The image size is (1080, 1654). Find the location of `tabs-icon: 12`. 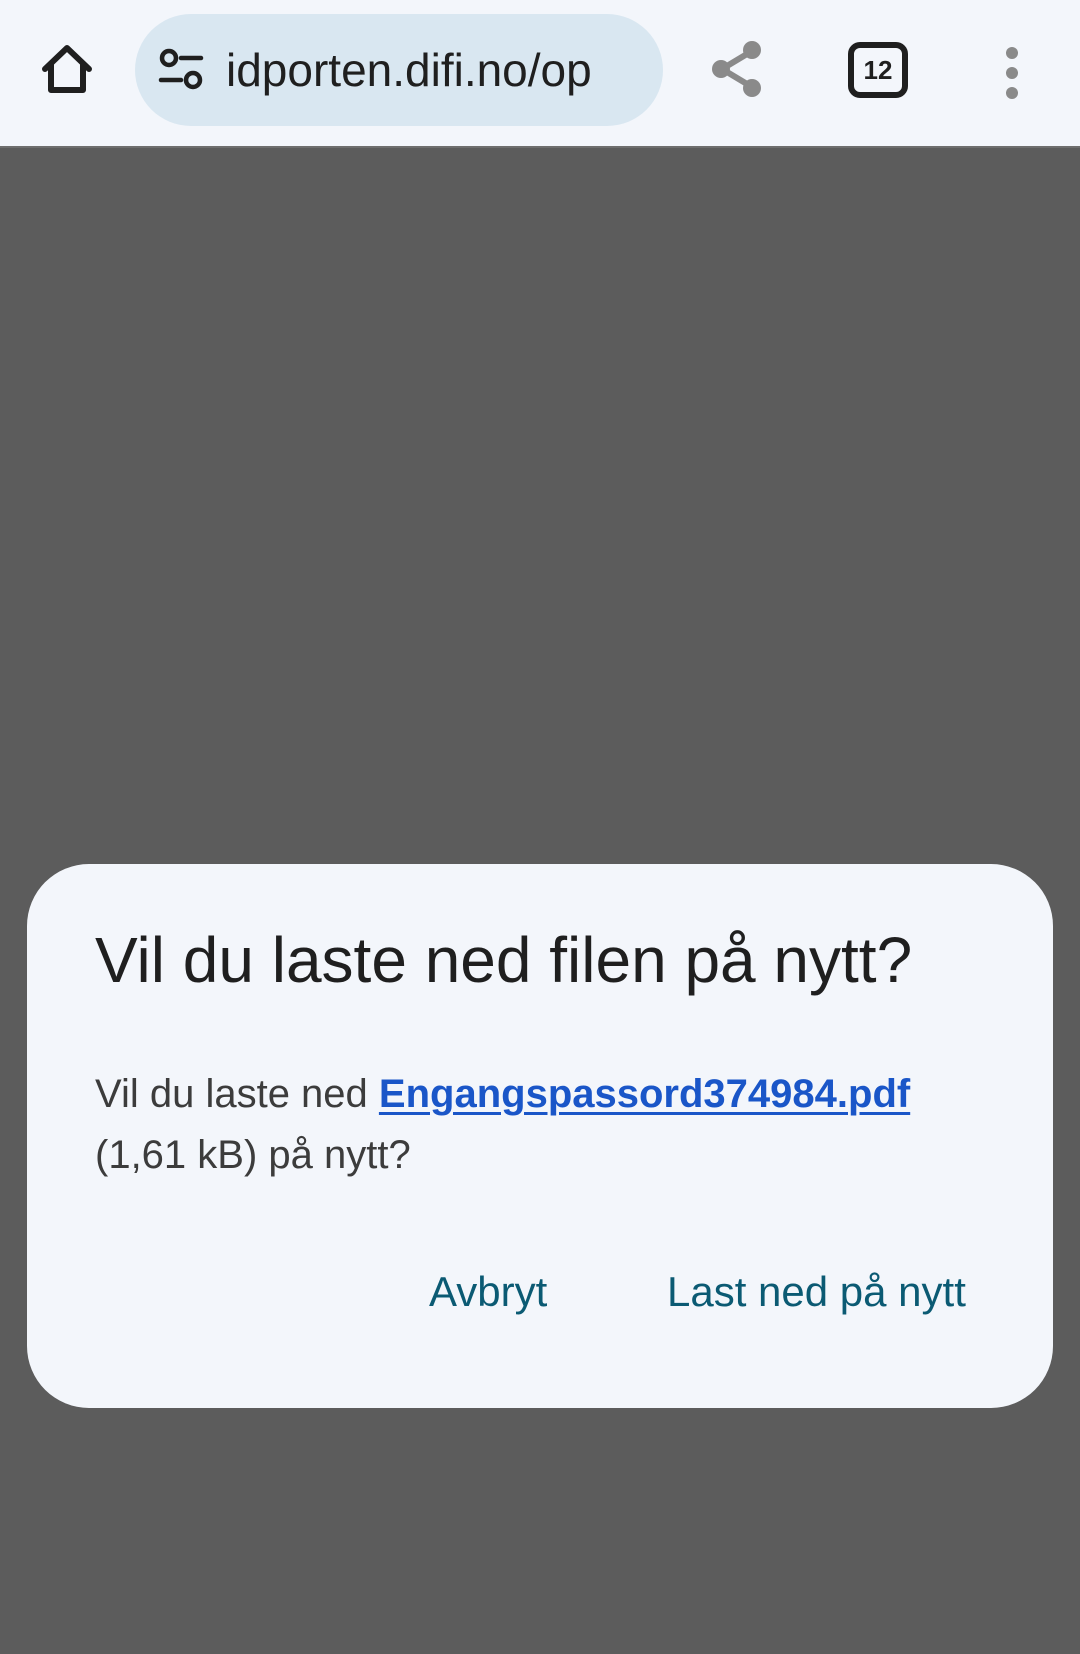

tabs-icon: 12 is located at coordinates (878, 70).